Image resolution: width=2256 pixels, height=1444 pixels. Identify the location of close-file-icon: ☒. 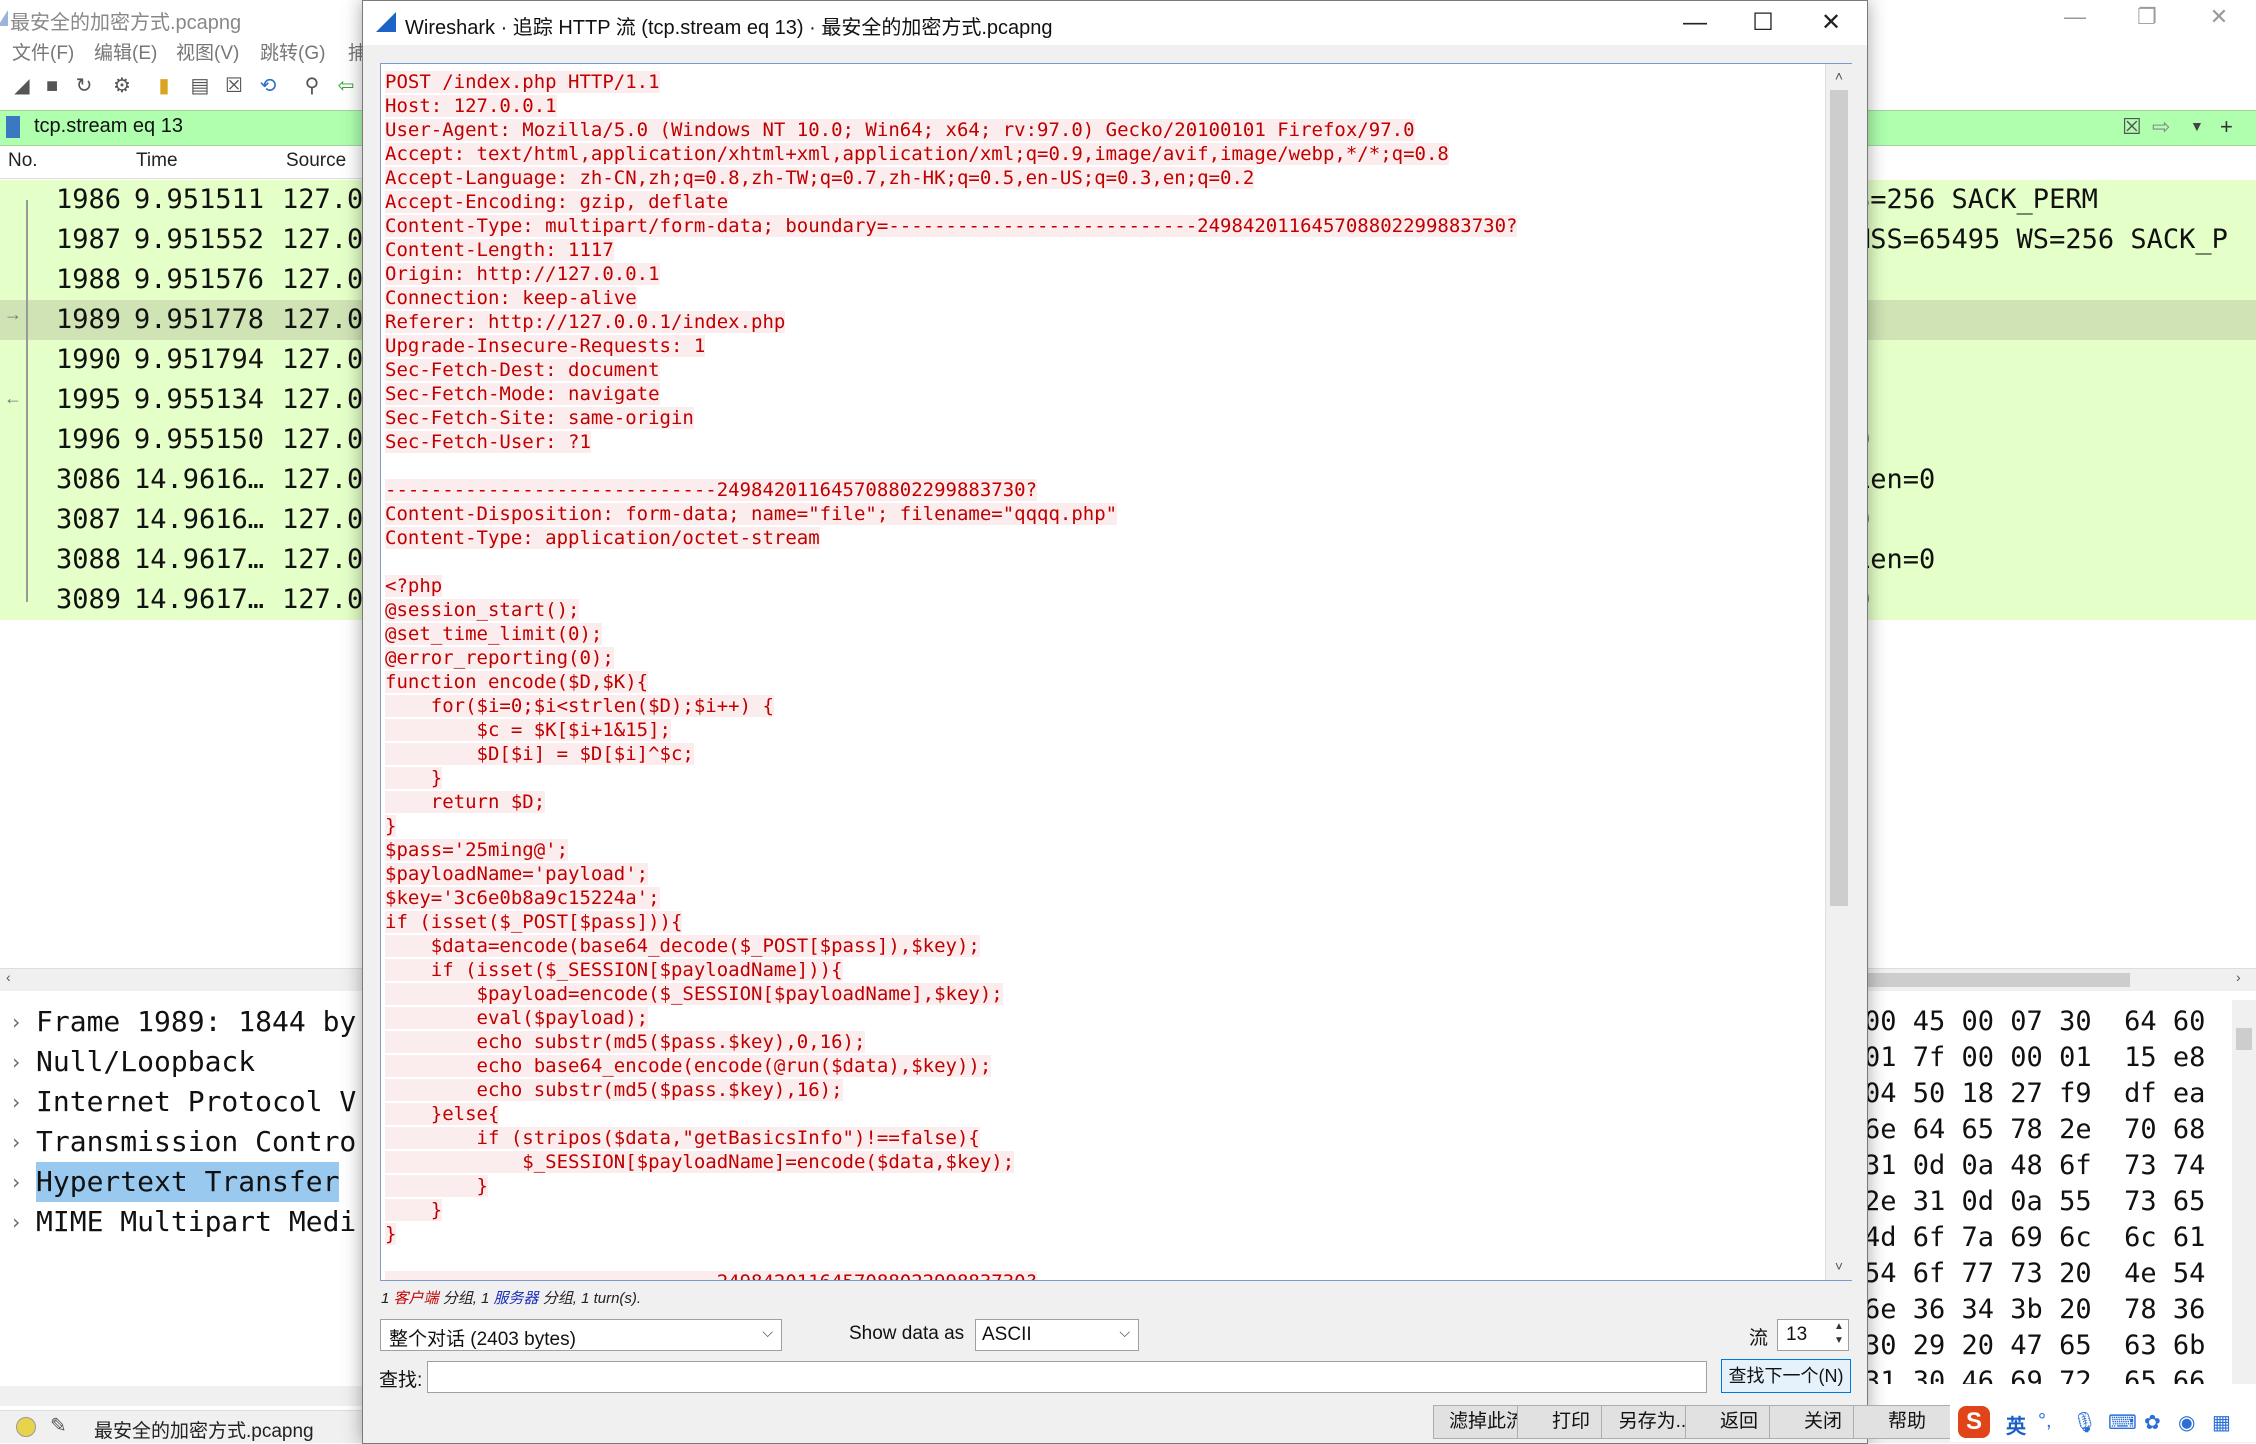
(234, 86).